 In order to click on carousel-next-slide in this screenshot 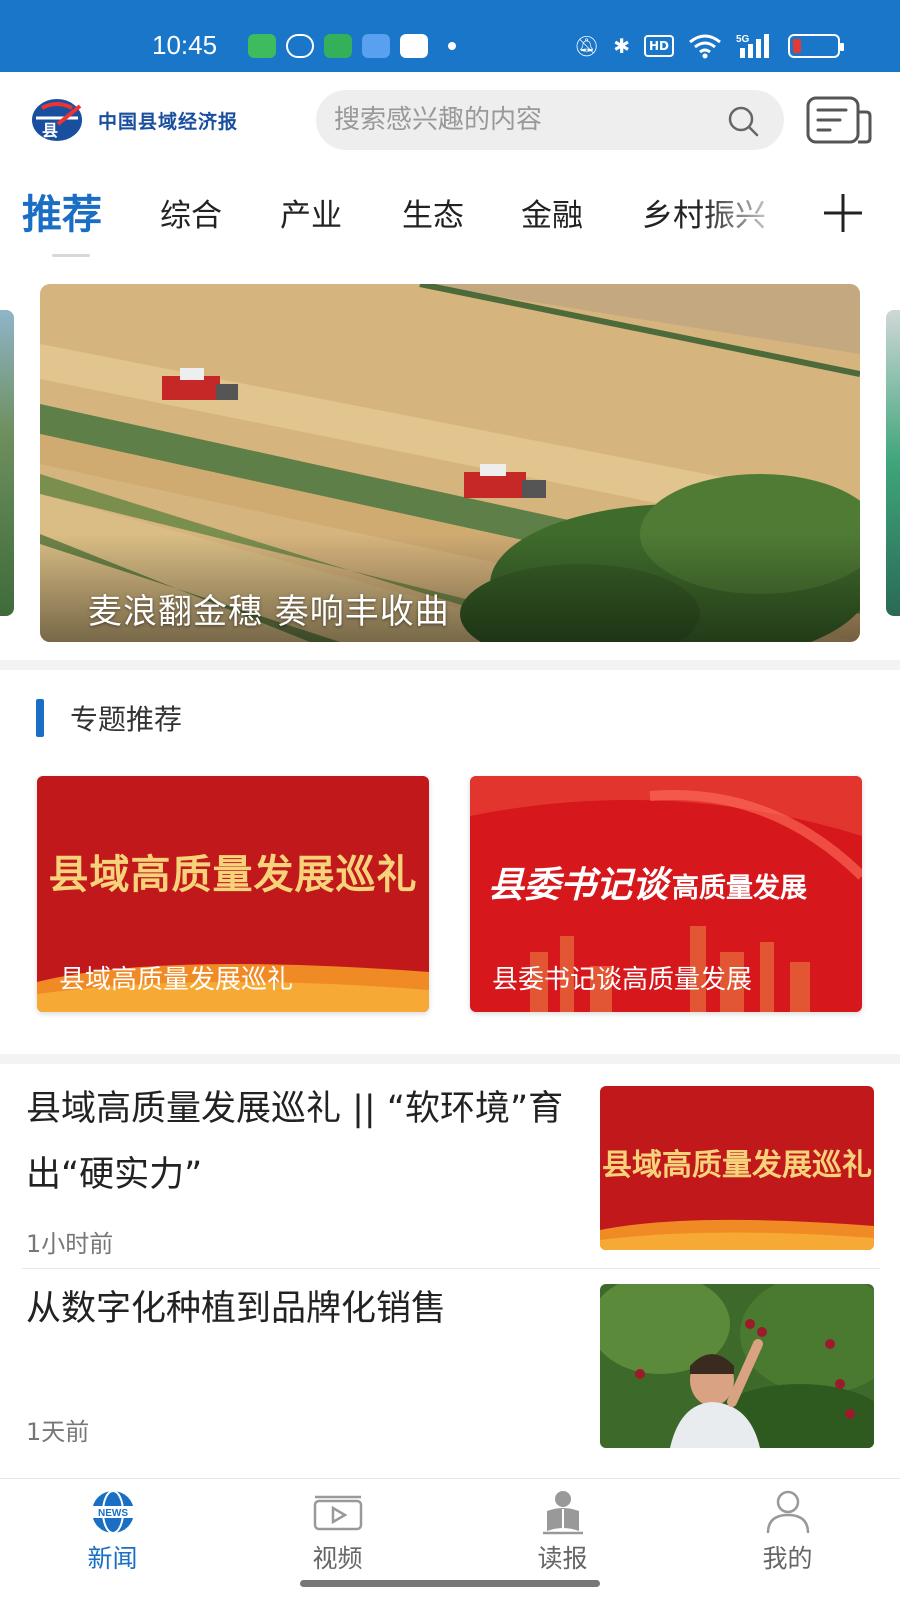, I will do `click(893, 463)`.